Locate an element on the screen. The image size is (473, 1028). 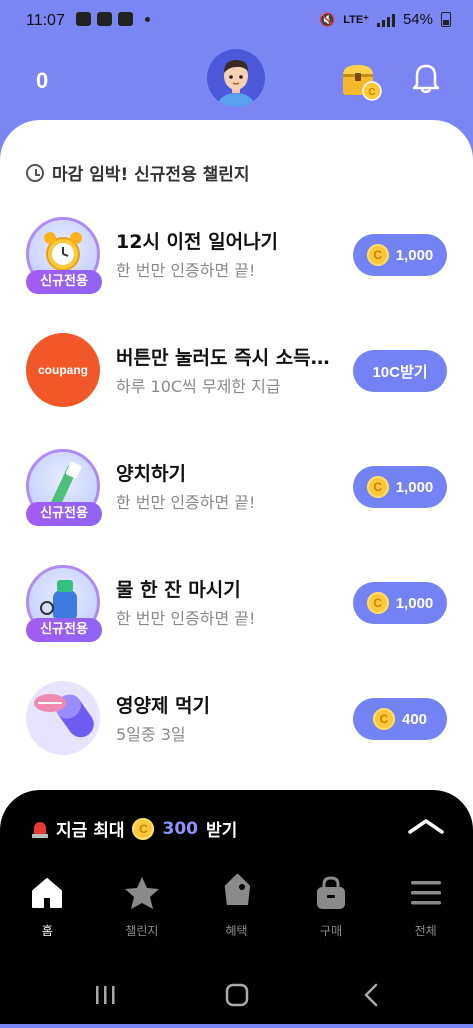
battery-percent: 54% is located at coordinates (417, 19).